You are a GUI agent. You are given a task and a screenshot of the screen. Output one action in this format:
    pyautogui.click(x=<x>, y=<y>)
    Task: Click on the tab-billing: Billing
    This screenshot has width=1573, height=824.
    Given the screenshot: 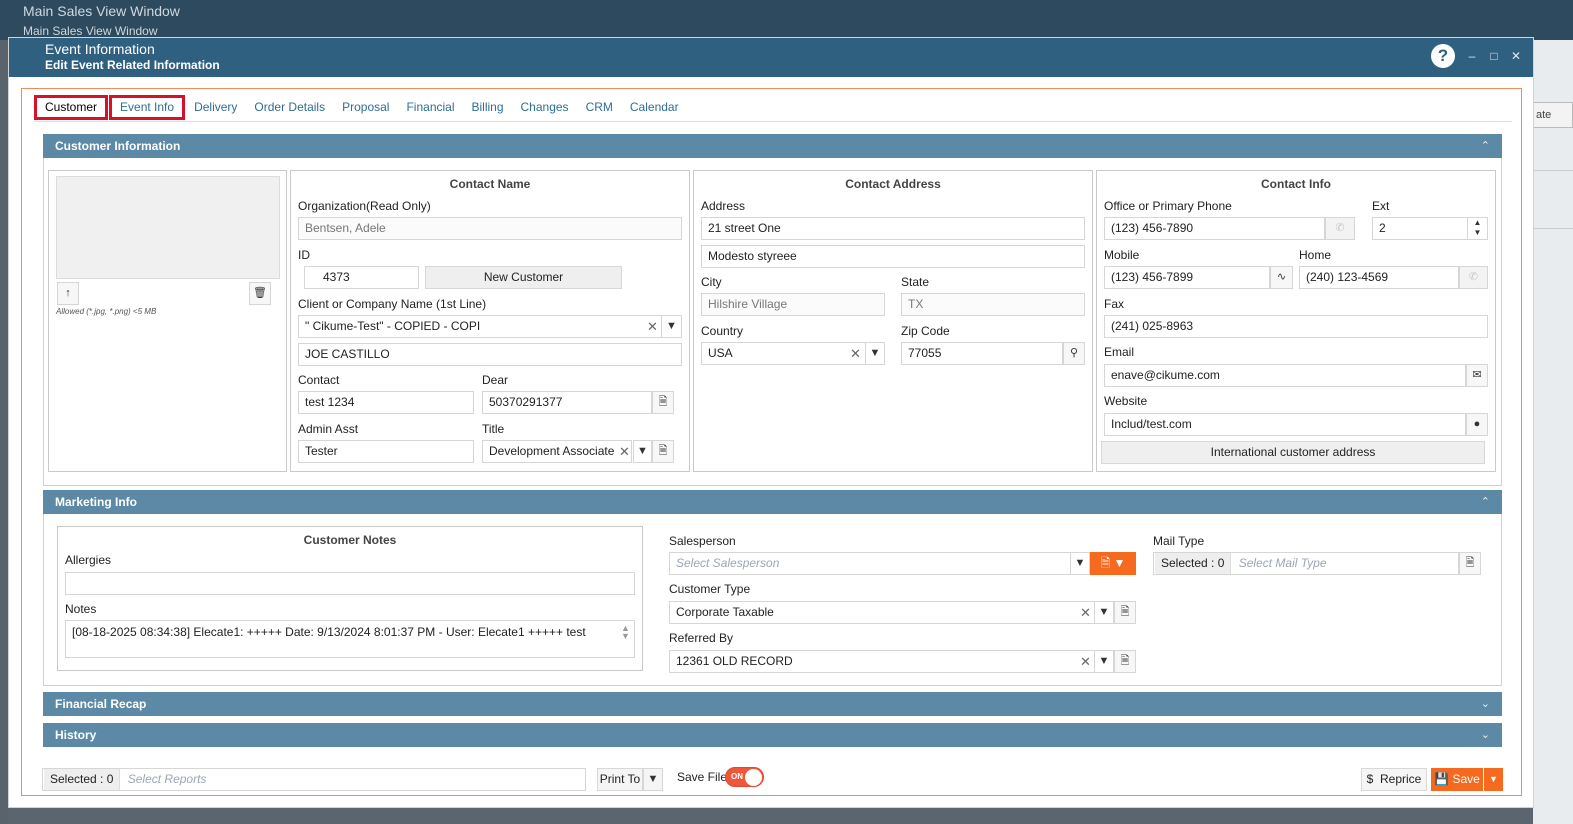 What is the action you would take?
    pyautogui.click(x=488, y=107)
    